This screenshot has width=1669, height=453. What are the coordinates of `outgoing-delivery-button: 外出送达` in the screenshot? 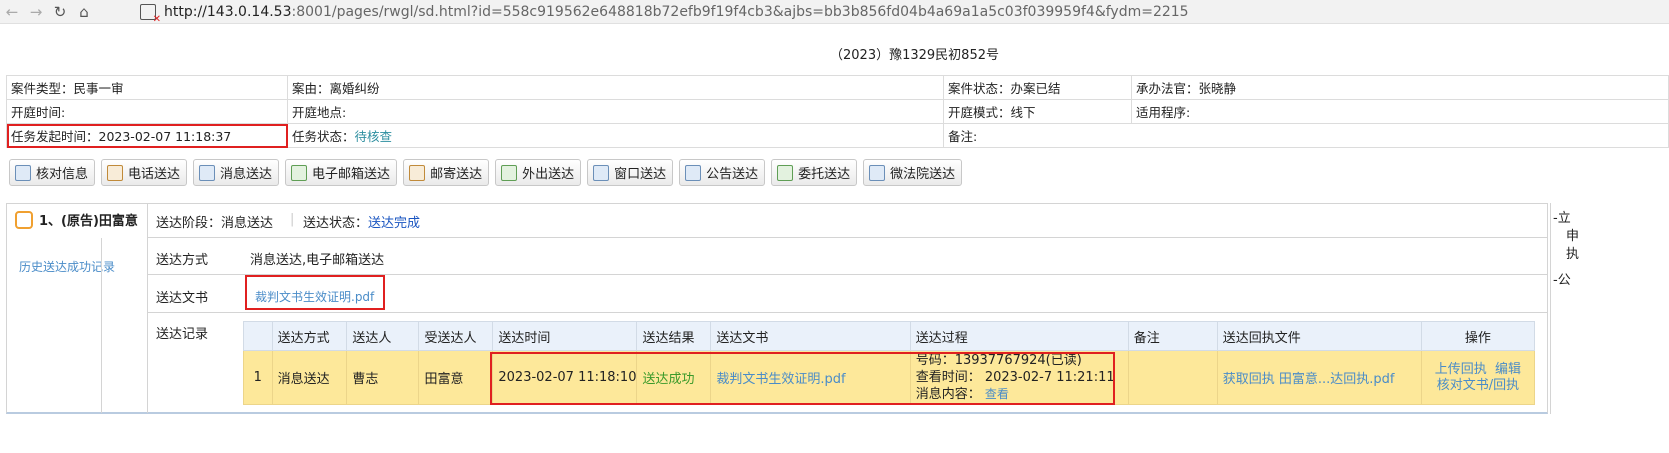 It's located at (538, 172).